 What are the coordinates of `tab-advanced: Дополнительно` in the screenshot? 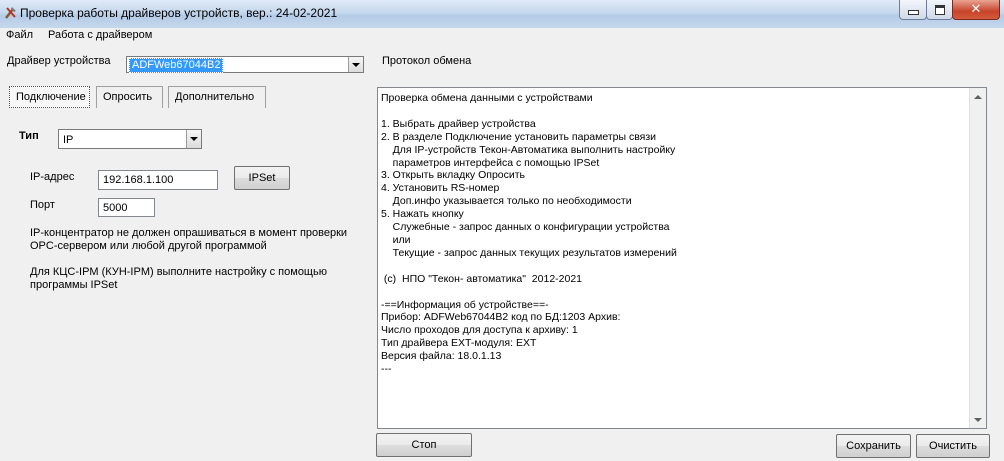 It's located at (217, 97).